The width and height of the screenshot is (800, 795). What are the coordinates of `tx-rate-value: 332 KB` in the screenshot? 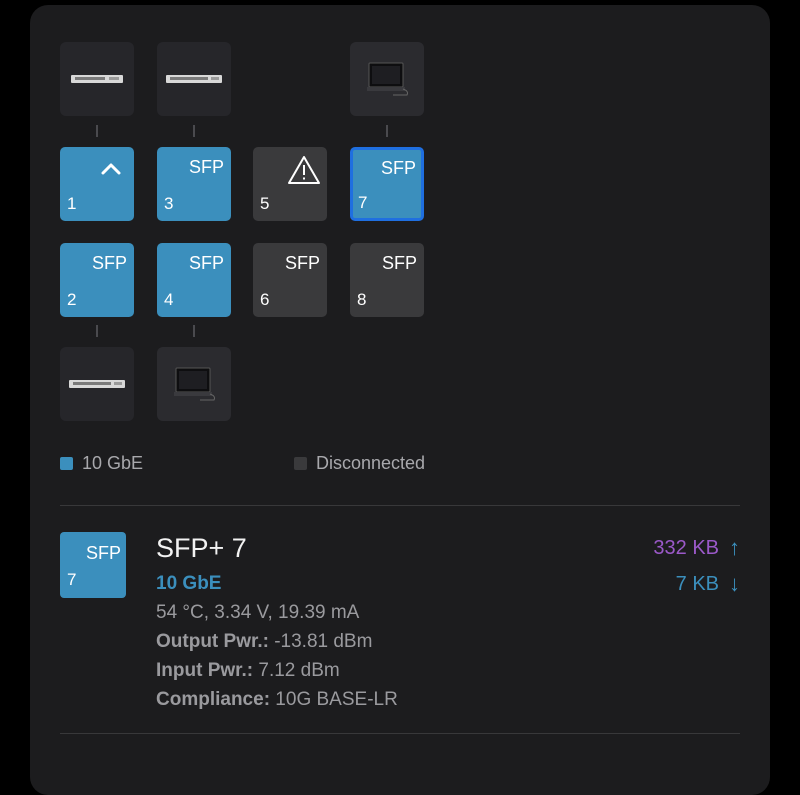 It's located at (686, 547).